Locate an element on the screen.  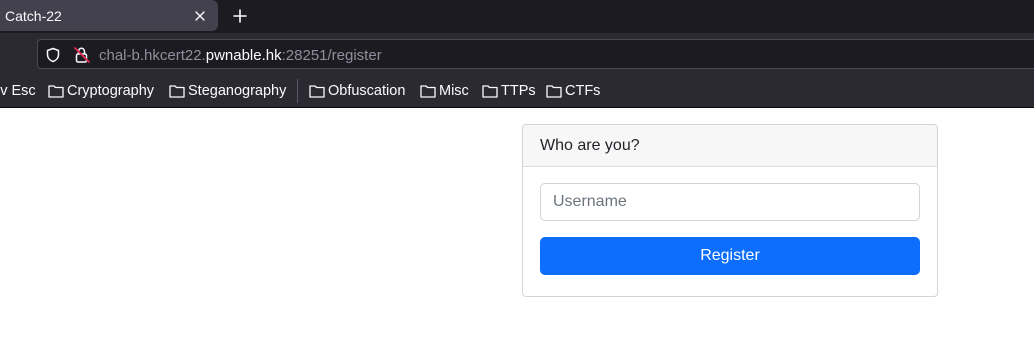
bookmark-misc: Misc is located at coordinates (444, 91).